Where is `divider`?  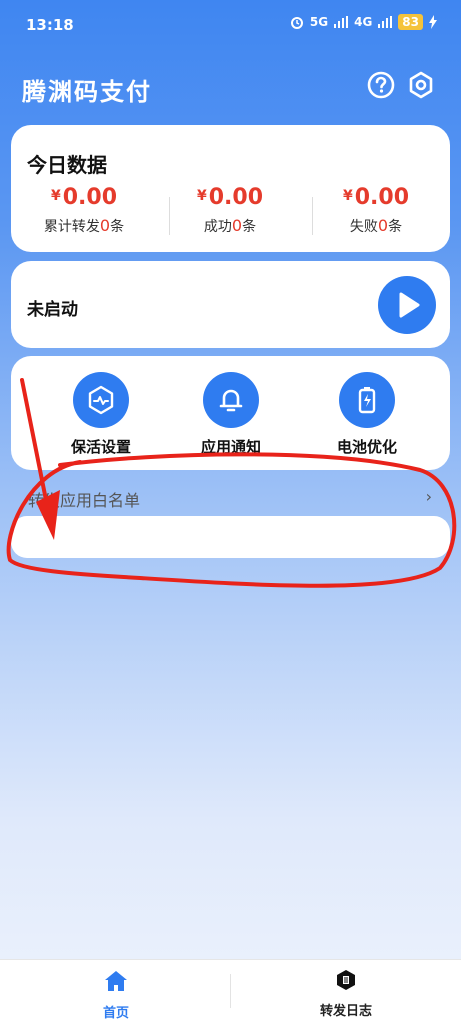 divider is located at coordinates (230, 991).